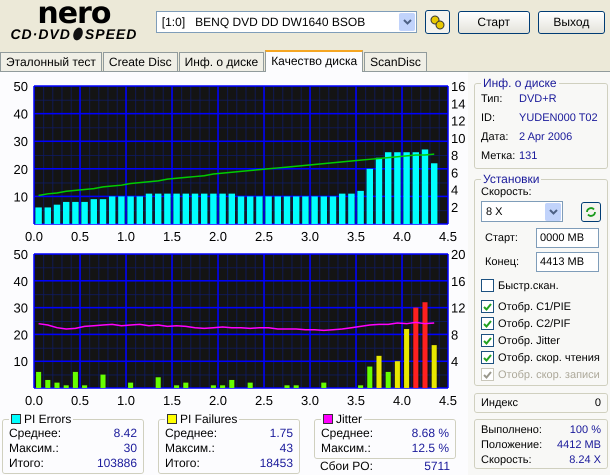 This screenshot has height=475, width=610. I want to click on drive-select: [1:0] BENQ DVD DD DW1640 BSOB, so click(286, 22).